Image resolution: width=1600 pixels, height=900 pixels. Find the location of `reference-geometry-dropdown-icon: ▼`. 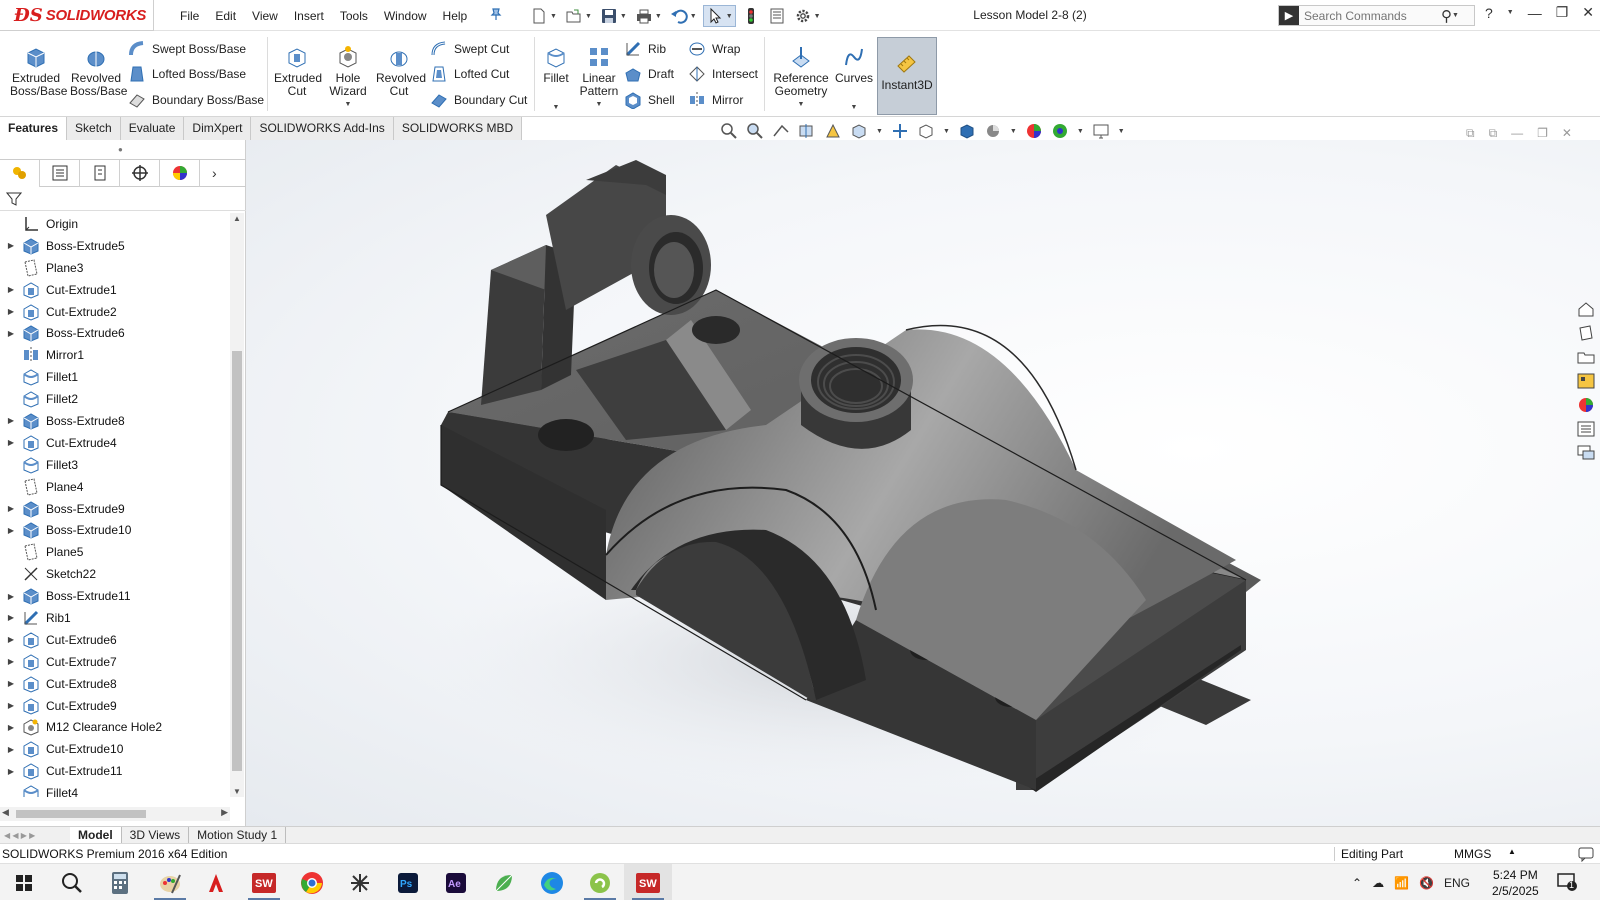

reference-geometry-dropdown-icon: ▼ is located at coordinates (801, 104).